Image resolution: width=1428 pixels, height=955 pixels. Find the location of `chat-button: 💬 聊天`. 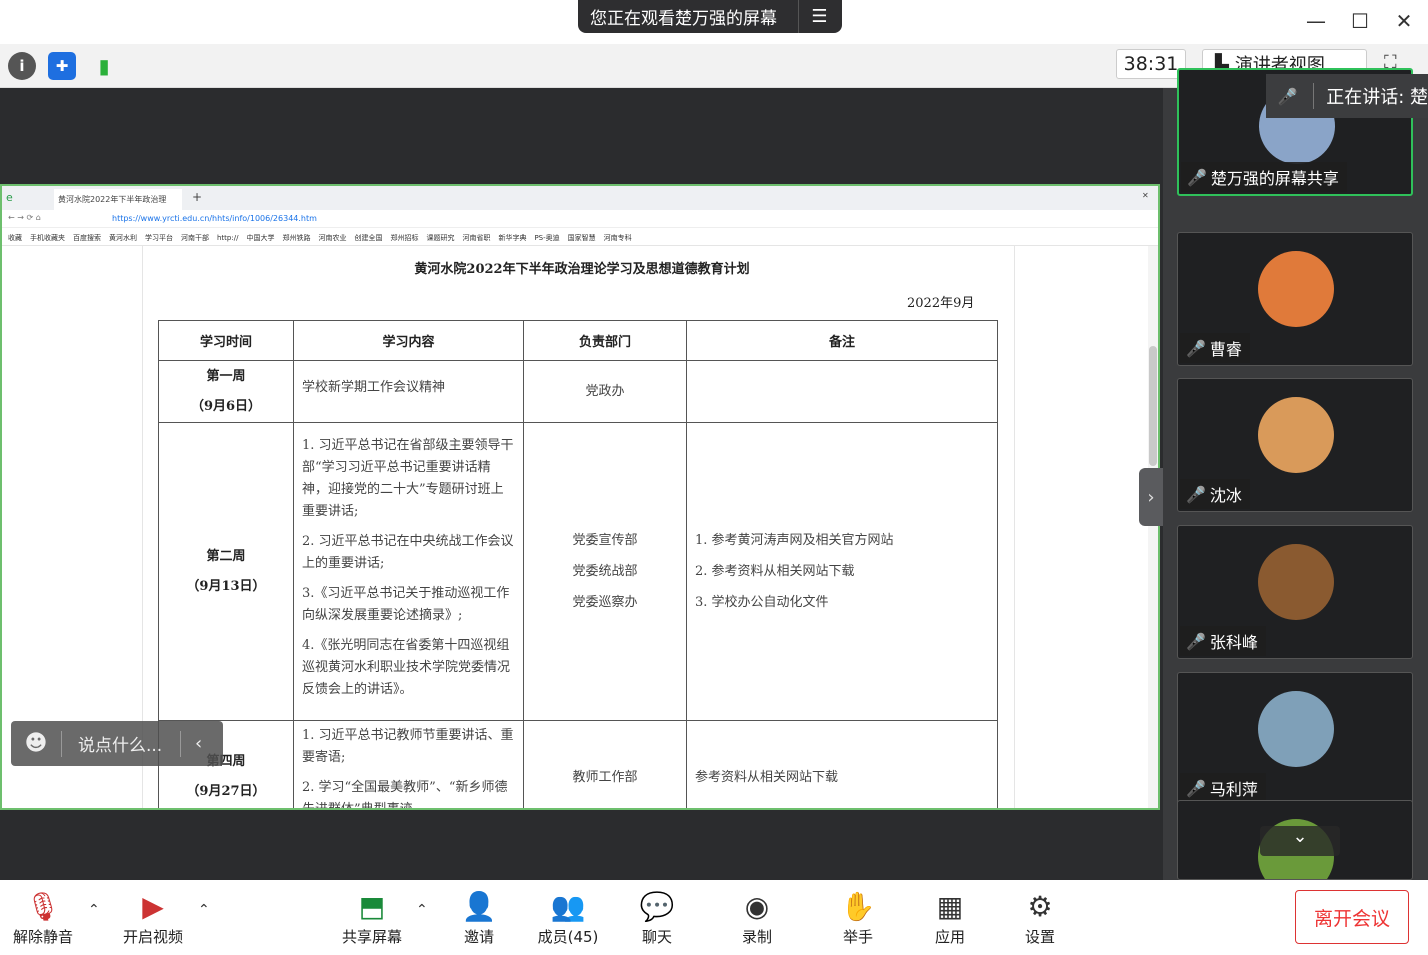

chat-button: 💬 聊天 is located at coordinates (657, 916).